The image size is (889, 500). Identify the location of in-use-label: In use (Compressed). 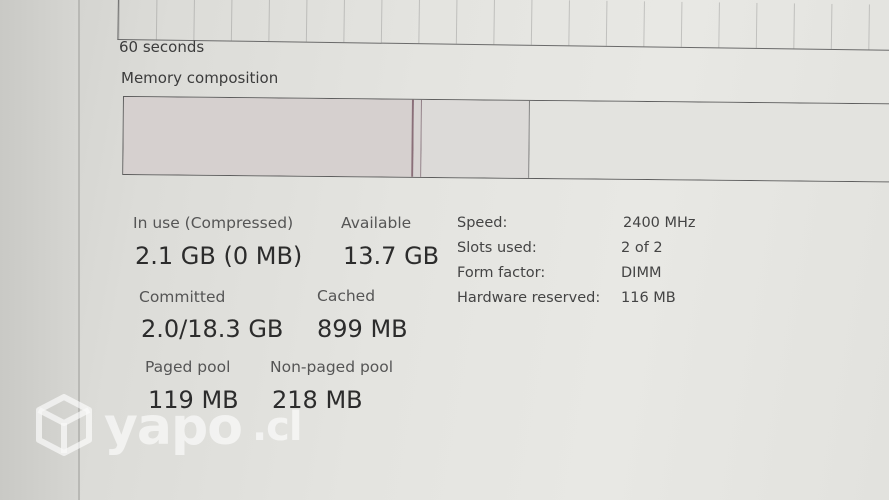
(213, 223).